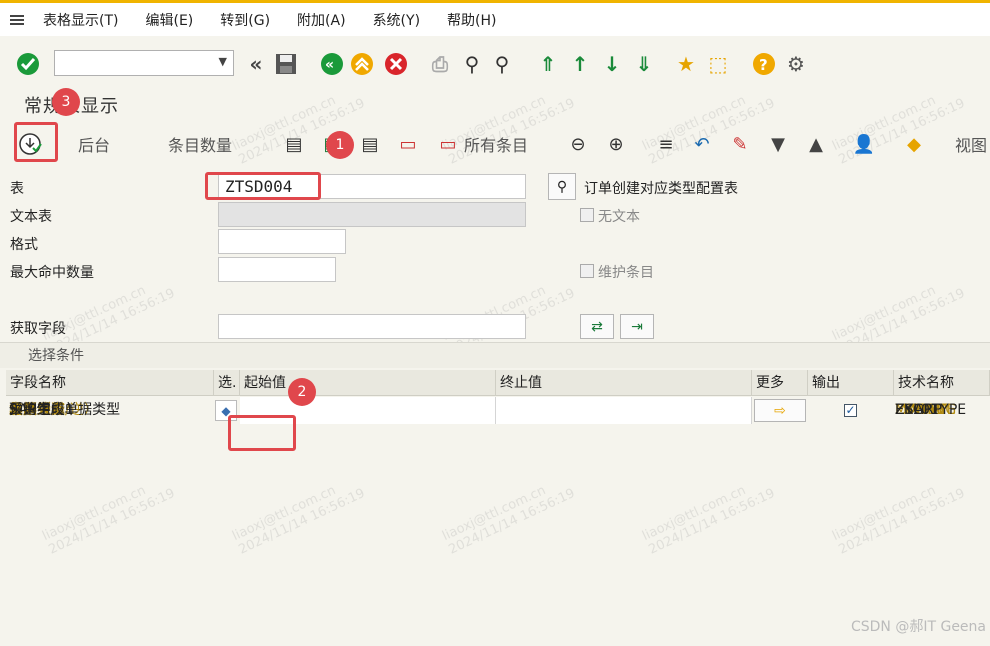 The height and width of the screenshot is (646, 990). I want to click on callout-table-input, so click(263, 186).